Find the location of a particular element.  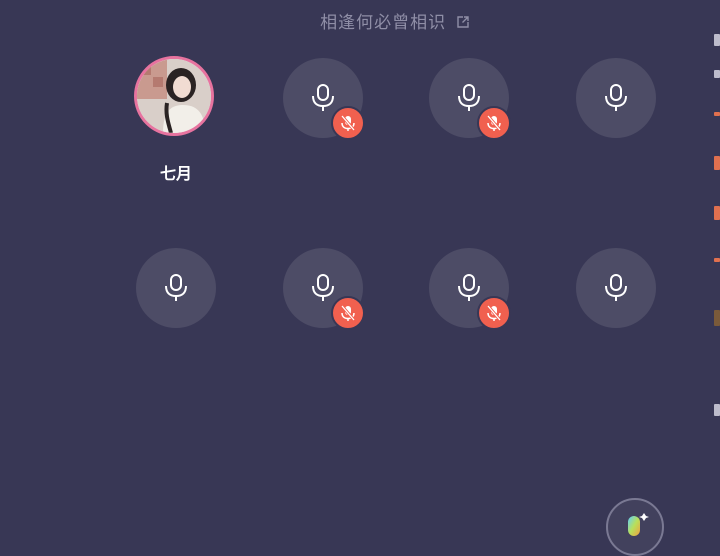

chat-panel-edge is located at coordinates (716, 270).